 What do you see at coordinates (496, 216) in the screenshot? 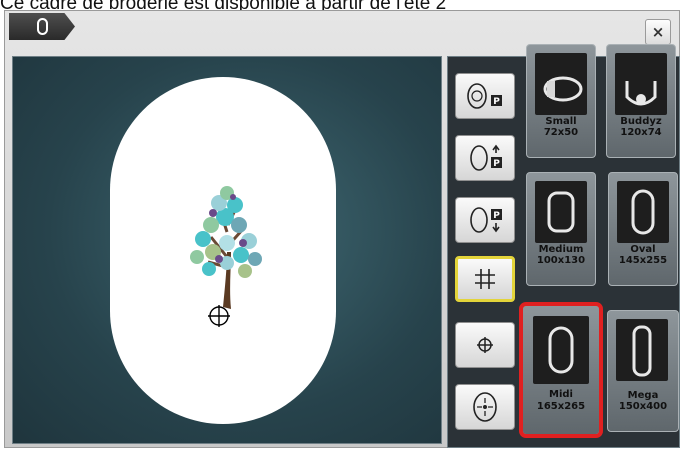
I see `park-badge-3: P` at bounding box center [496, 216].